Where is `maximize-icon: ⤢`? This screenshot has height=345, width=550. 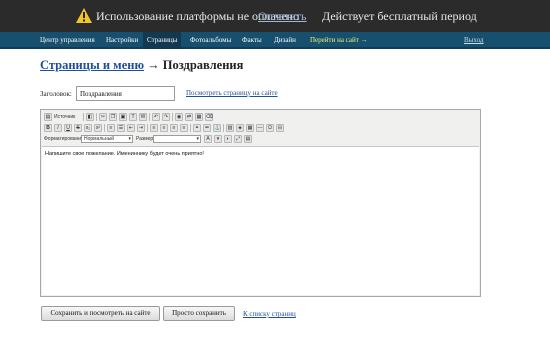
maximize-icon: ⤢ is located at coordinates (238, 139).